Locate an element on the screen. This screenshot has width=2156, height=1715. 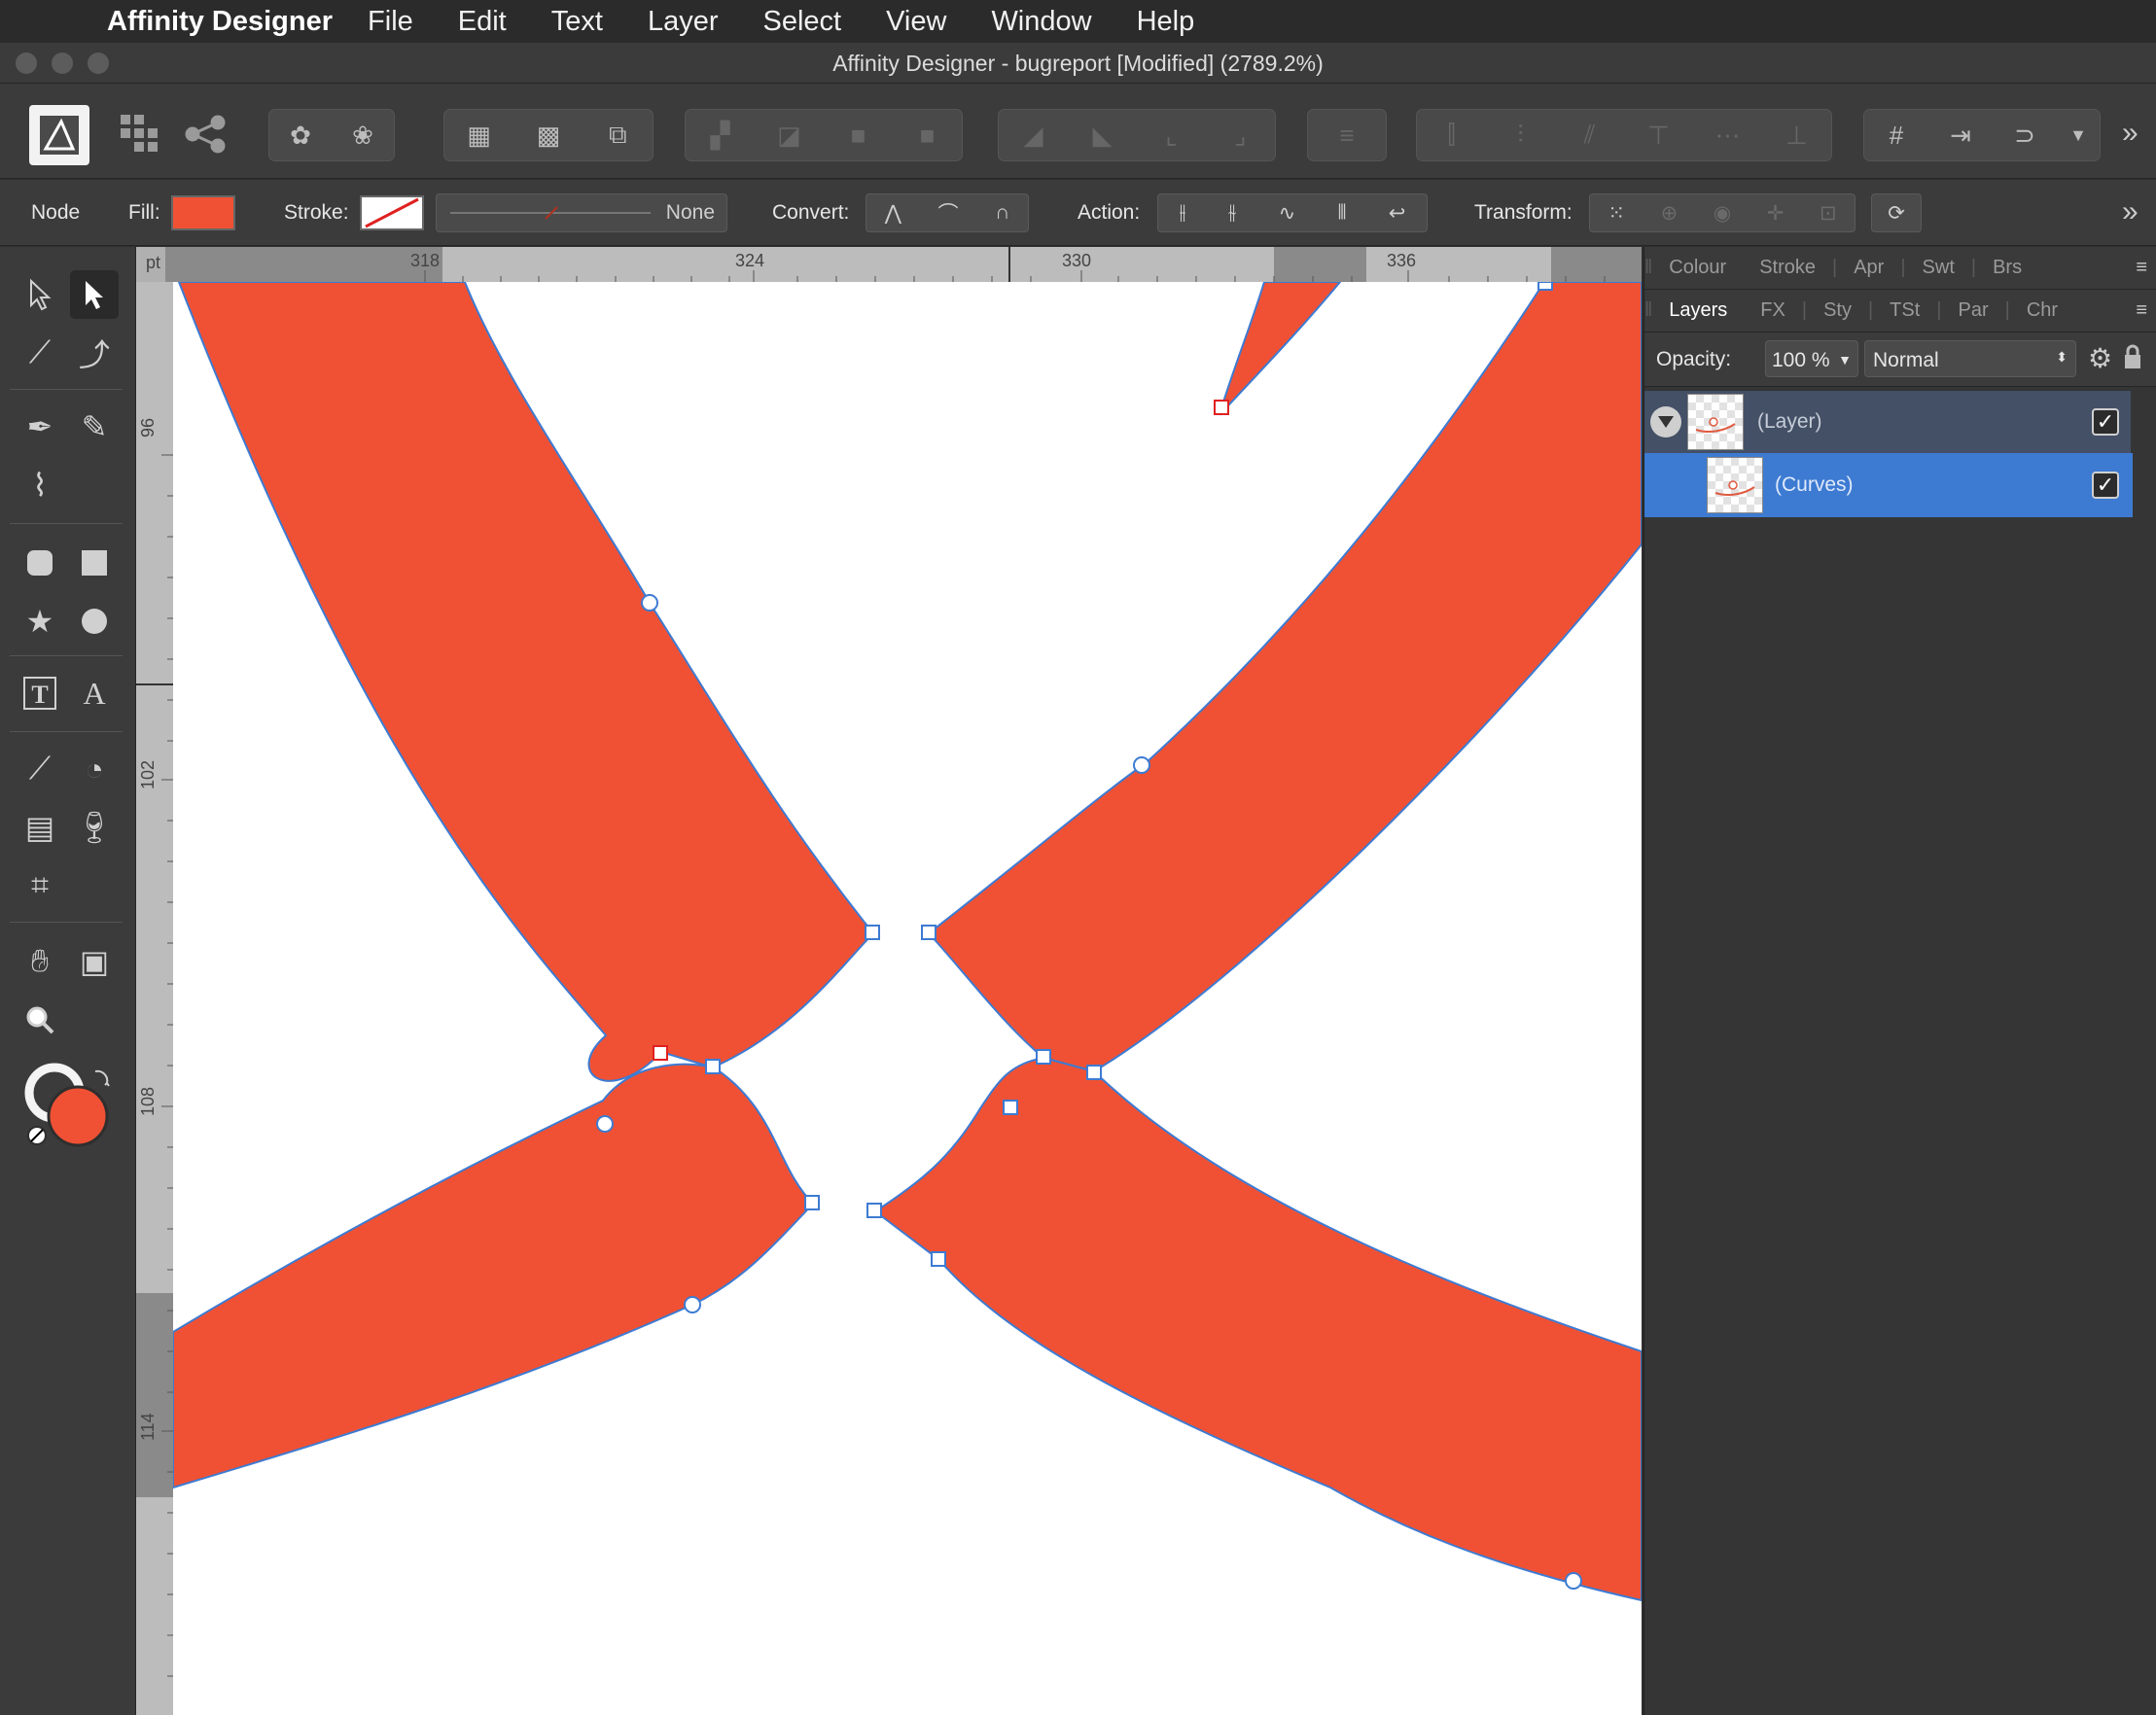
layer-row: (Curves) ✓ is located at coordinates (1888, 485).